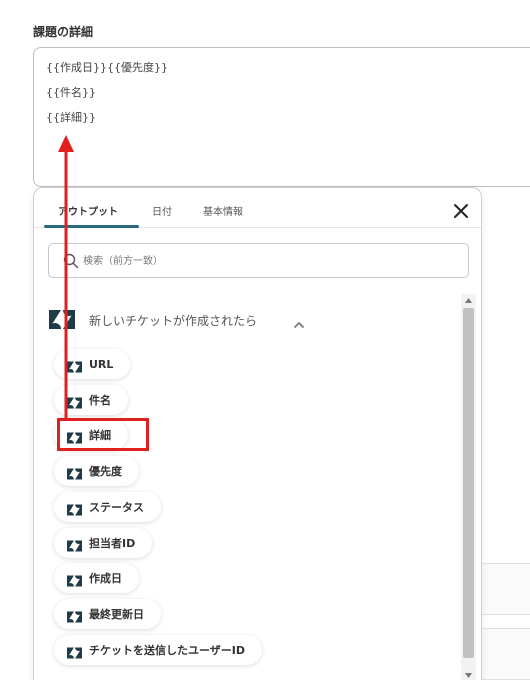 This screenshot has height=680, width=530. Describe the element at coordinates (268, 261) in the screenshot. I see `search-input` at that location.